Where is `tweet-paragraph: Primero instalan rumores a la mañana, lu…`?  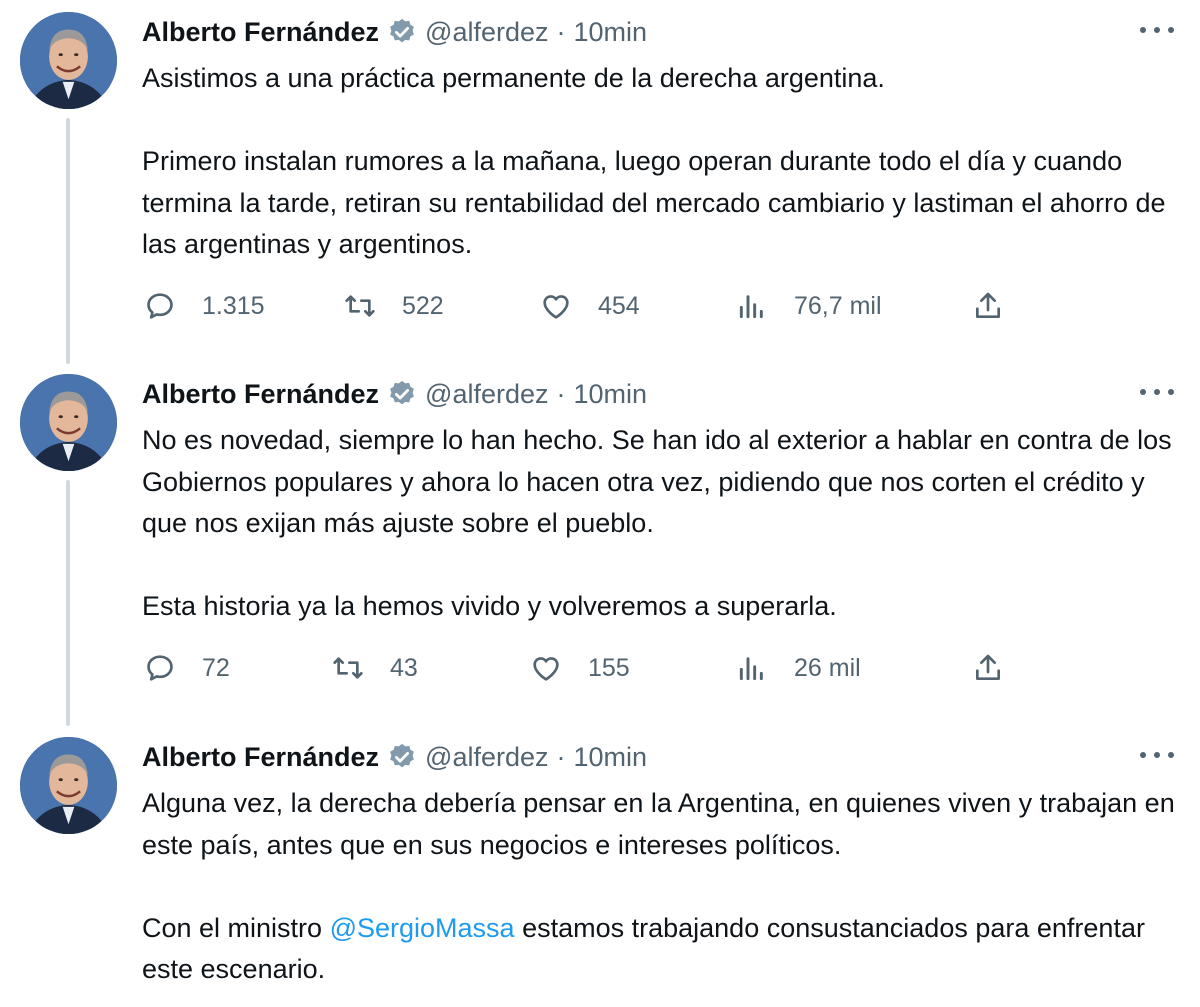 tweet-paragraph: Primero instalan rumores a la mañana, lu… is located at coordinates (654, 202).